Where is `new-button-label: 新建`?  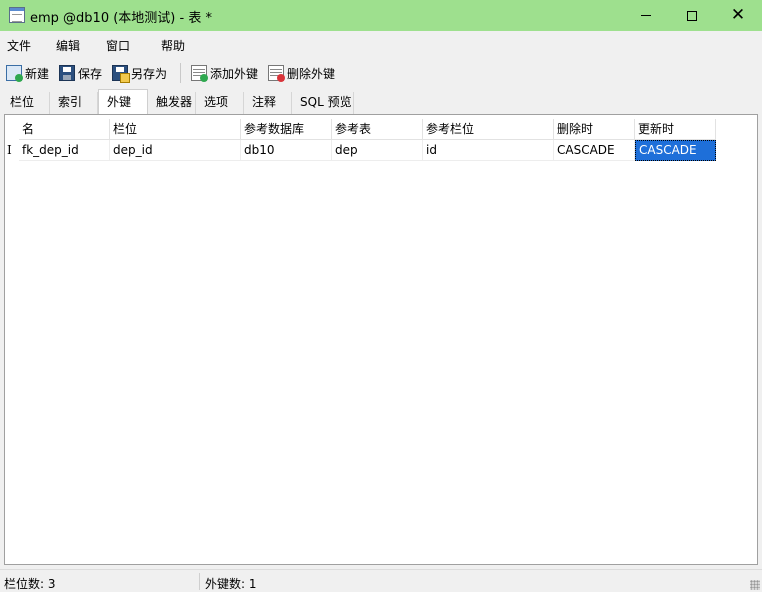
new-button-label: 新建 is located at coordinates (37, 73).